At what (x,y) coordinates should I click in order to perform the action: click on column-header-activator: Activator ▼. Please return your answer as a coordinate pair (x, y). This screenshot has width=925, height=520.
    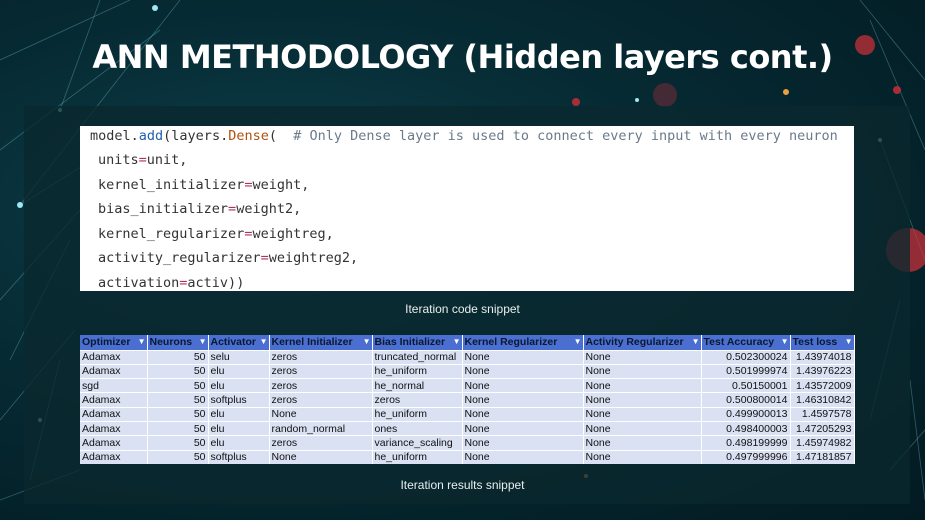
    Looking at the image, I should click on (239, 342).